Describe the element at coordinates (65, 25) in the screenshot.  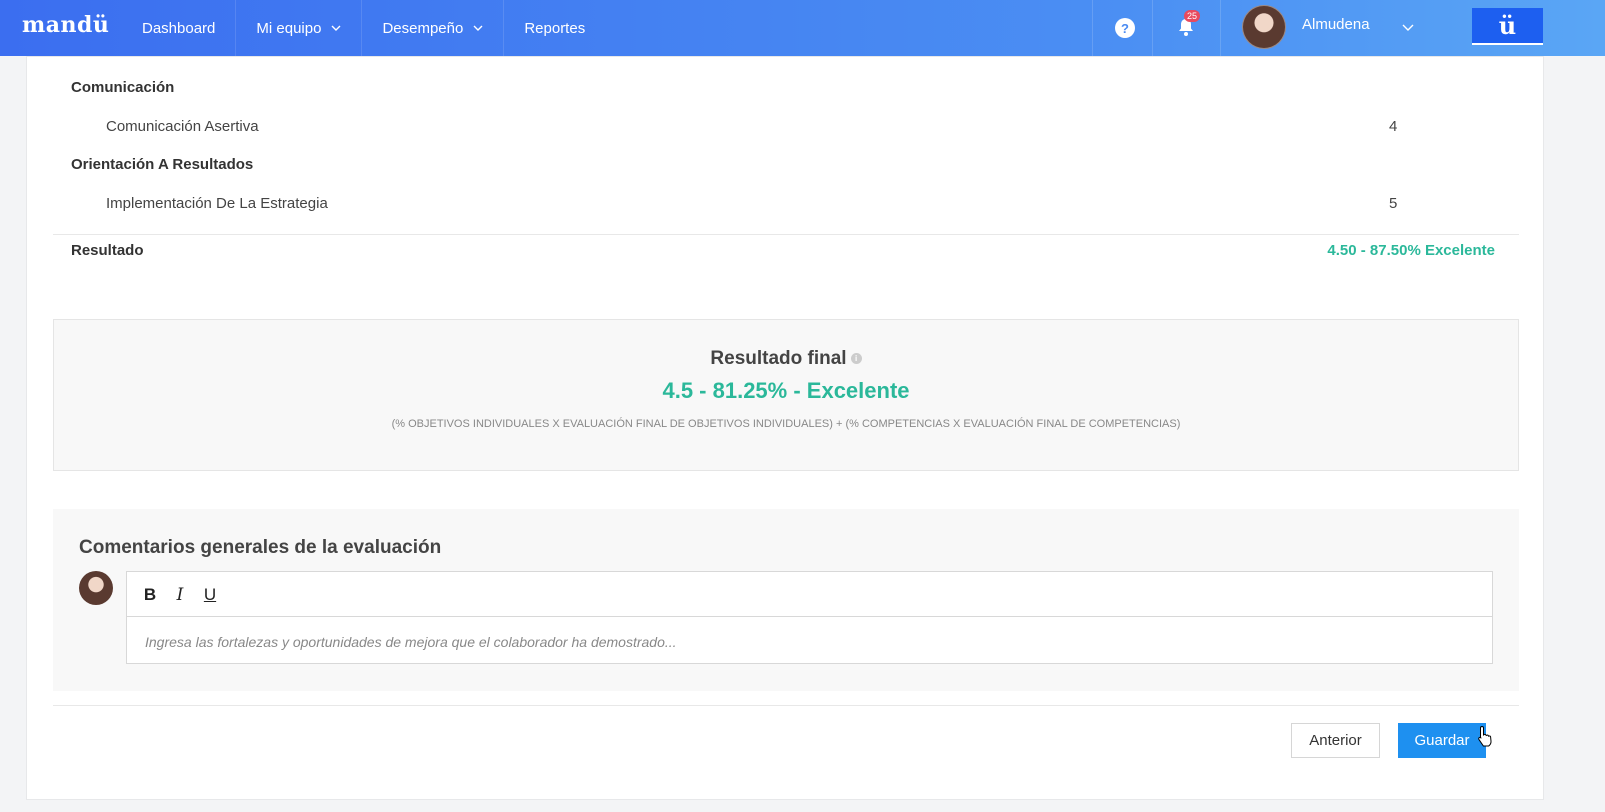
I see `mandu-logo: mandü` at that location.